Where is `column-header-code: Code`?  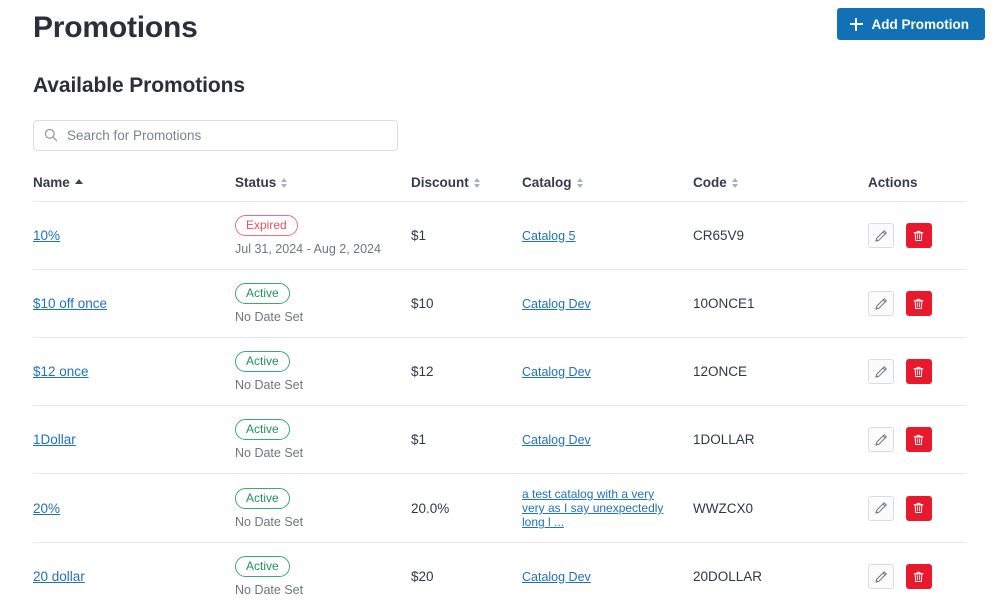 column-header-code: Code is located at coordinates (780, 188).